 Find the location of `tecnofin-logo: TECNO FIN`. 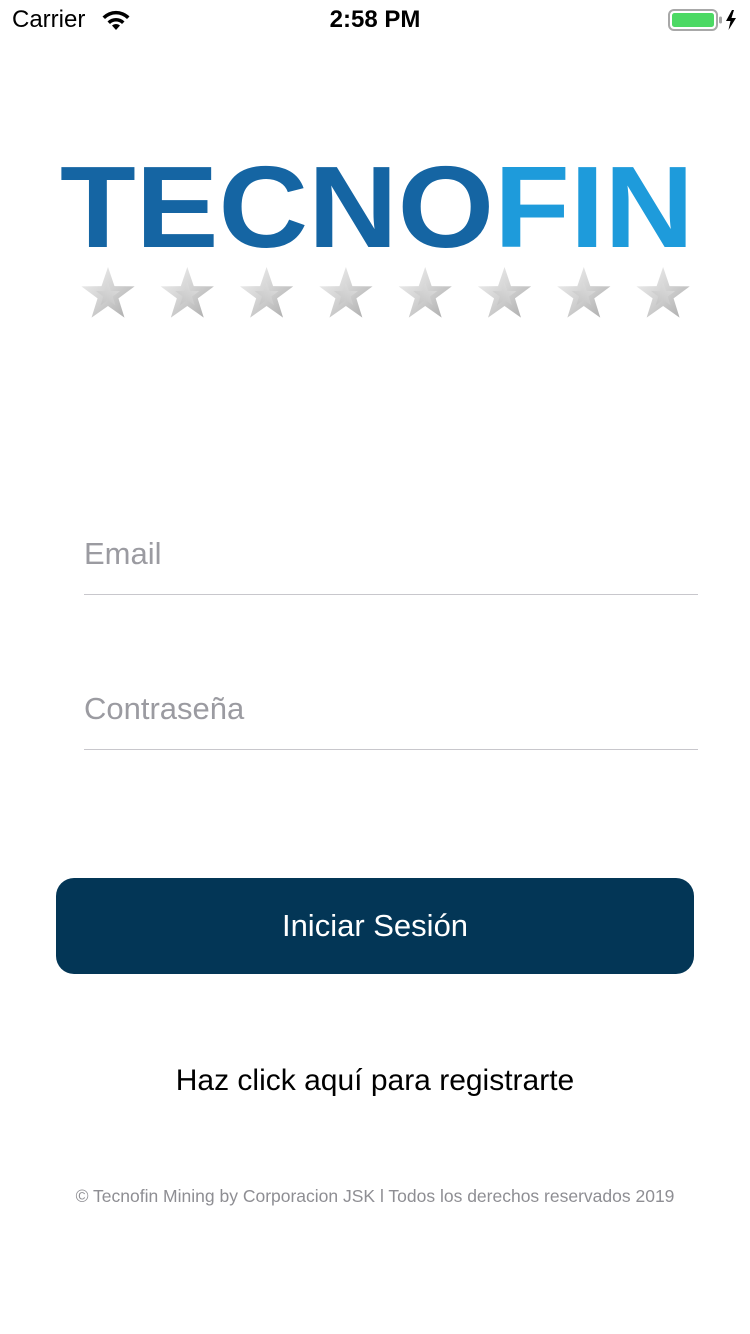

tecnofin-logo: TECNO FIN is located at coordinates (377, 234).